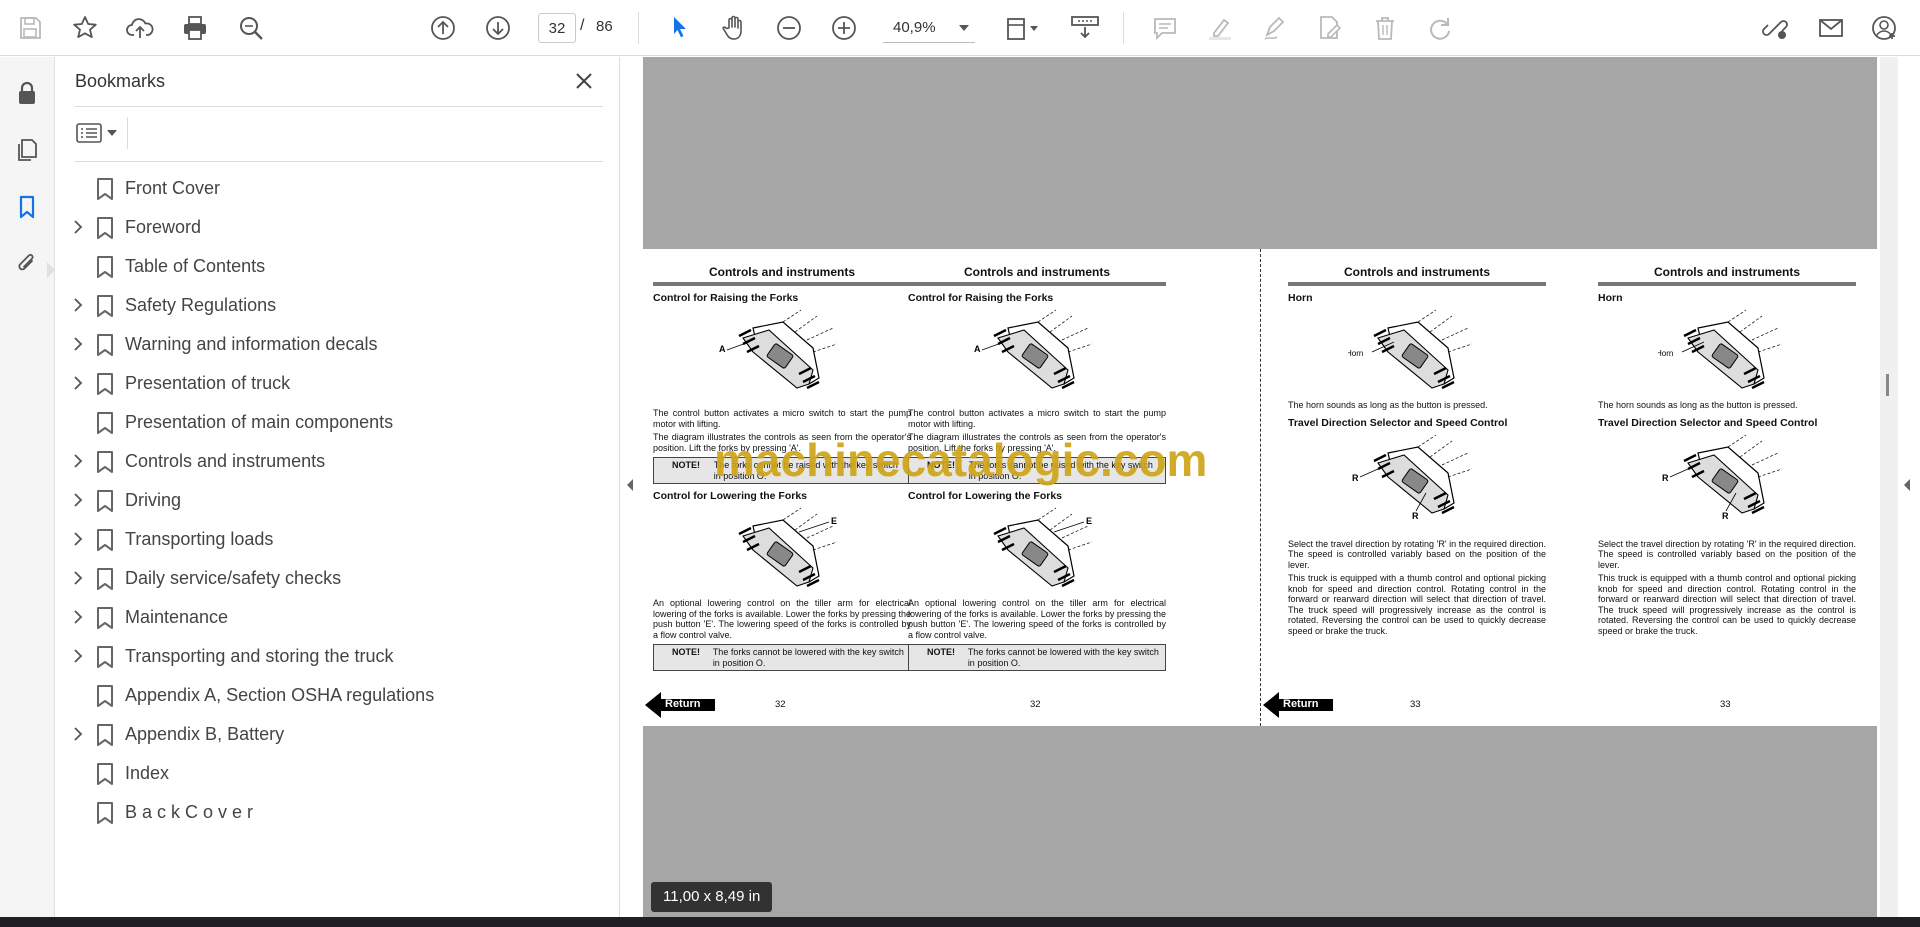  What do you see at coordinates (730, 496) in the screenshot?
I see `section-title: Control for Lowering the Forks` at bounding box center [730, 496].